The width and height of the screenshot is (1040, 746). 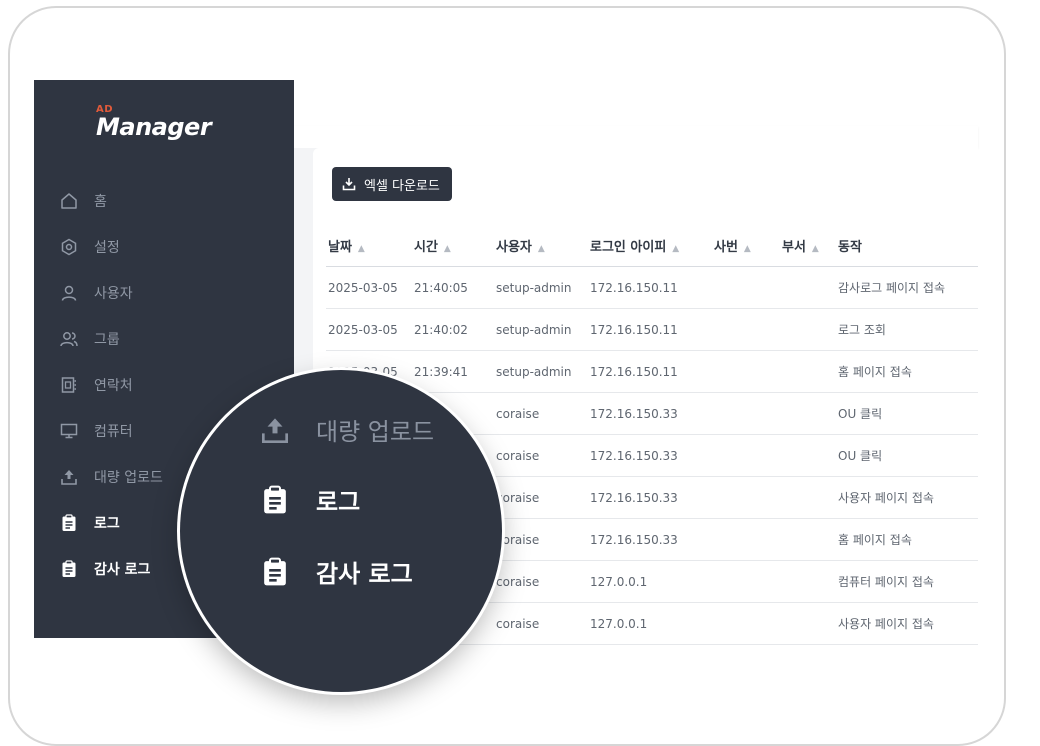 What do you see at coordinates (891, 288) in the screenshot?
I see `cell-action: 감사로그 페이지 접속` at bounding box center [891, 288].